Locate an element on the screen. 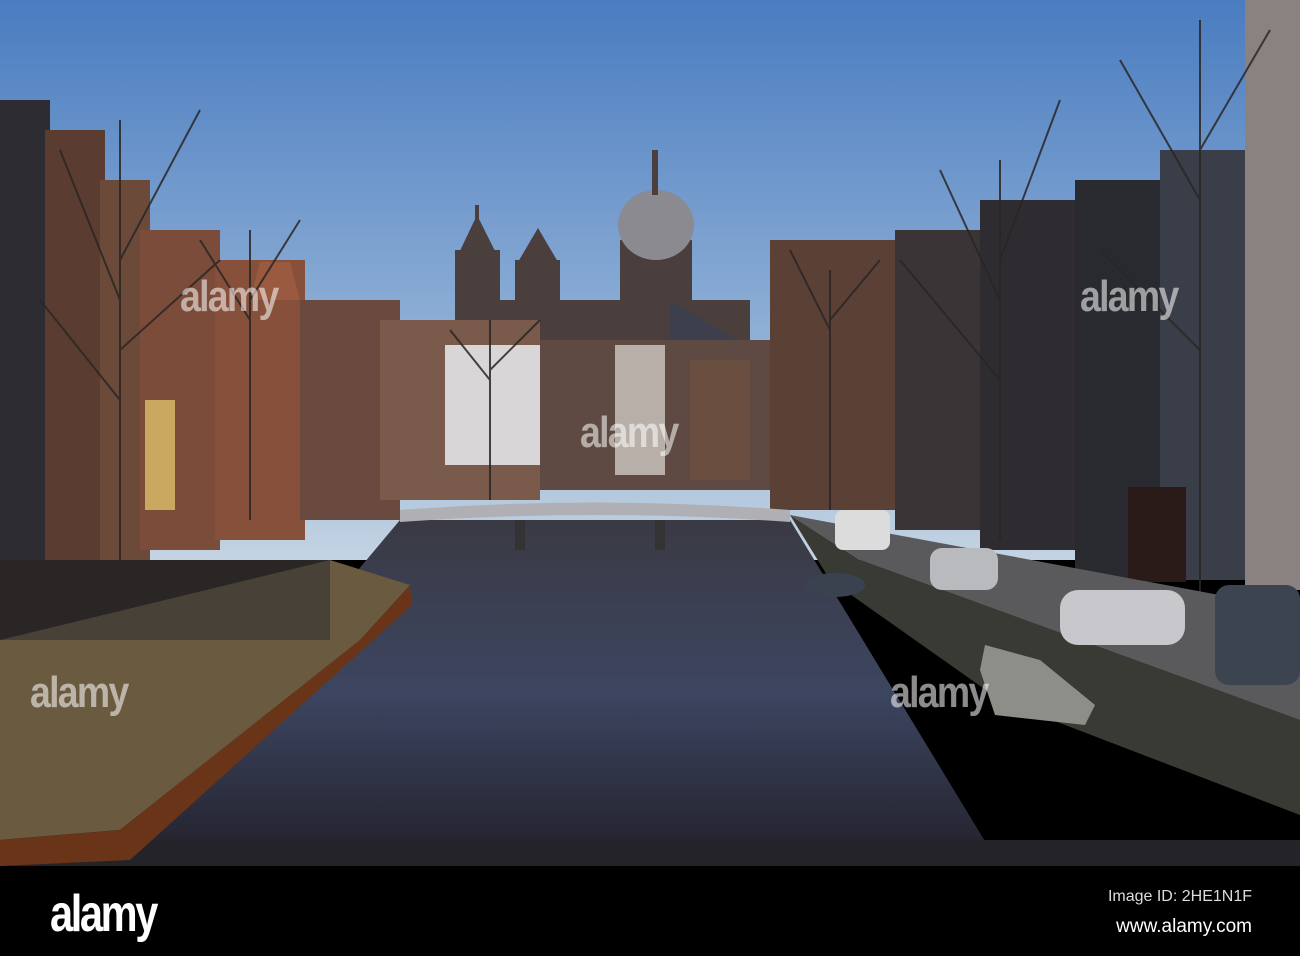 The width and height of the screenshot is (1300, 956). image-id: Image ID: 2HE1N1F is located at coordinates (1179, 896).